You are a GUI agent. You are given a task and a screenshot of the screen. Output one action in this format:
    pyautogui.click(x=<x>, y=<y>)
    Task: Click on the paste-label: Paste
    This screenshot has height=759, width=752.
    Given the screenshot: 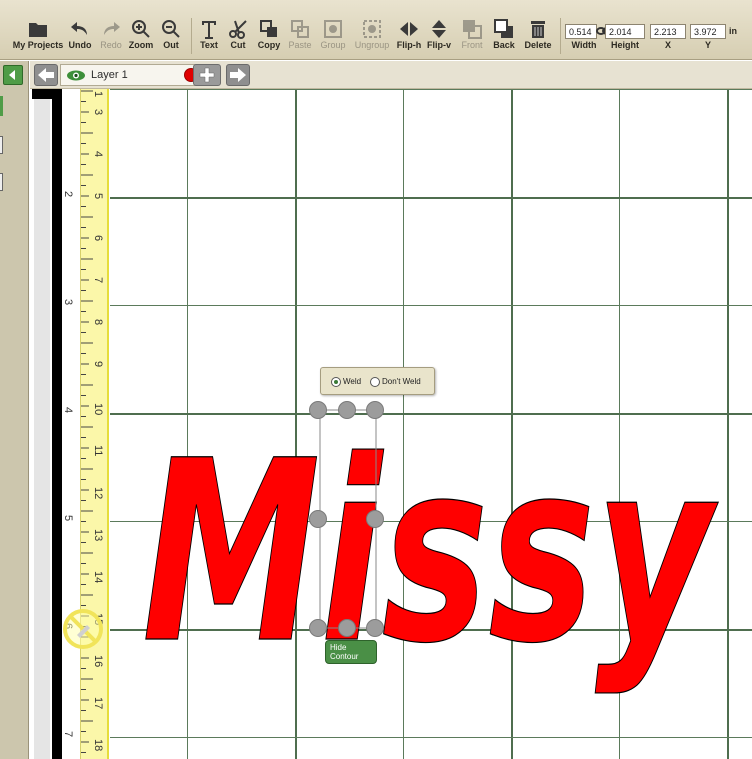 What is the action you would take?
    pyautogui.click(x=300, y=45)
    